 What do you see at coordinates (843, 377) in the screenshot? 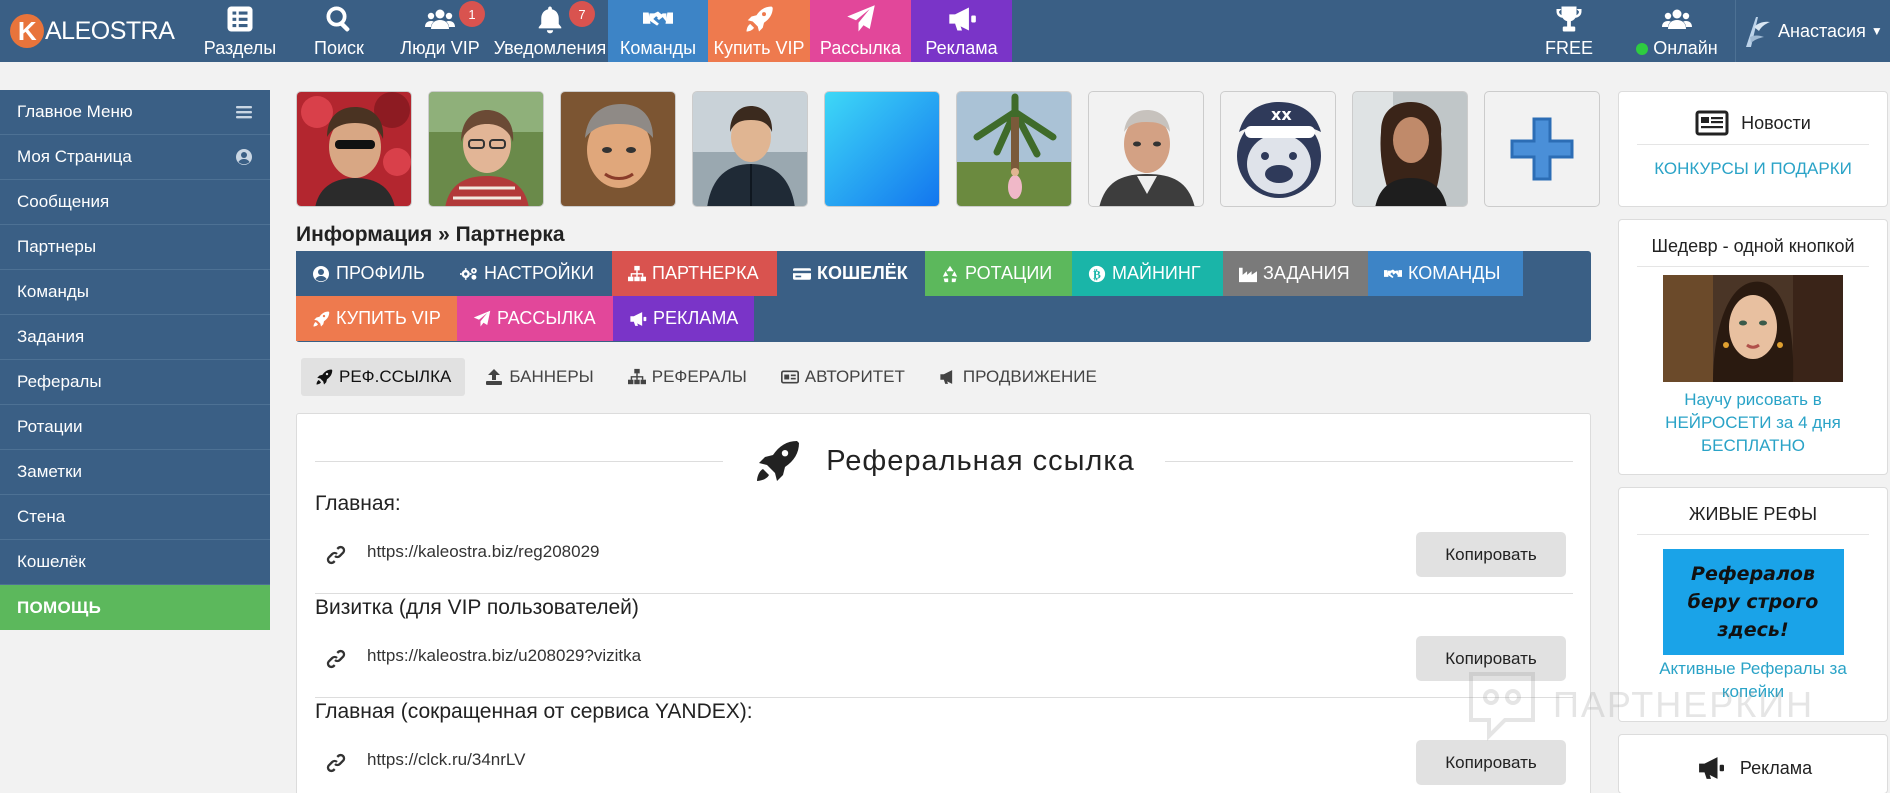
I see `subtab-authority: АВТОРИТЕТ` at bounding box center [843, 377].